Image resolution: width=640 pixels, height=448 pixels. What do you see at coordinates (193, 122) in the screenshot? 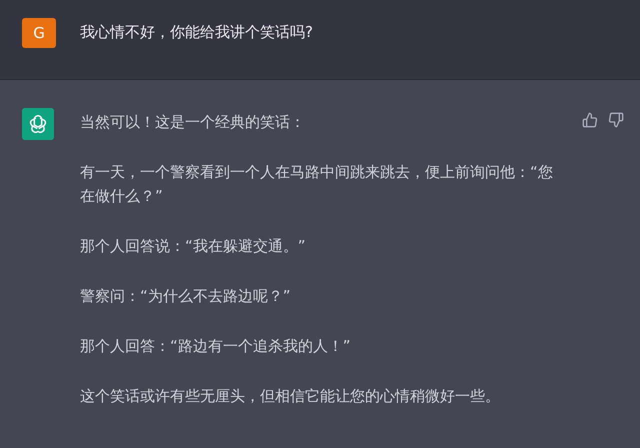
I see `message-text: 当然可以！这是一个经典的笑话：` at bounding box center [193, 122].